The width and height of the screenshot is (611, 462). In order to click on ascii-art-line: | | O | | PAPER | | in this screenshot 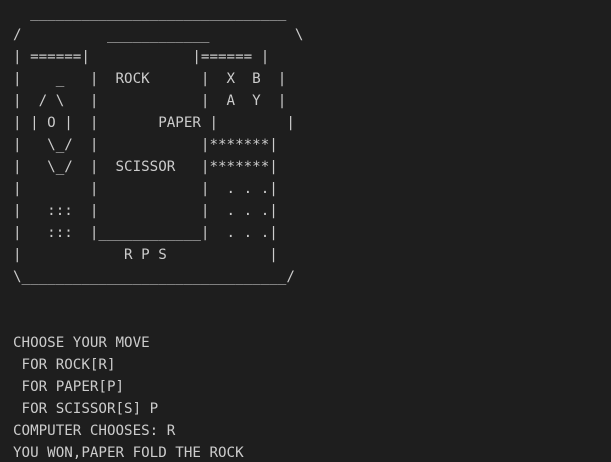, I will do `click(154, 123)`.